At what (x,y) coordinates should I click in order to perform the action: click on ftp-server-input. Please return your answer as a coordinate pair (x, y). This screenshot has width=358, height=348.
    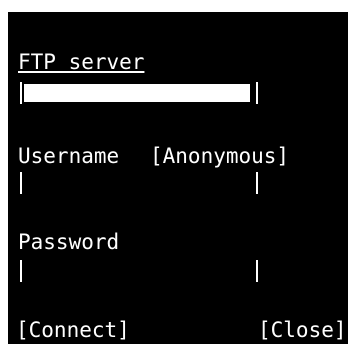
    Looking at the image, I should click on (137, 93).